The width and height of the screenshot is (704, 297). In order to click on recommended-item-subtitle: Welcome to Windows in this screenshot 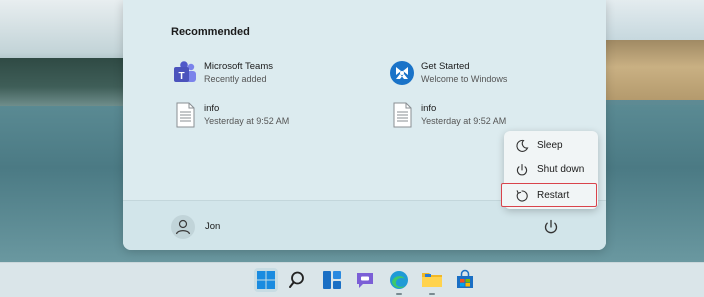, I will do `click(464, 79)`.